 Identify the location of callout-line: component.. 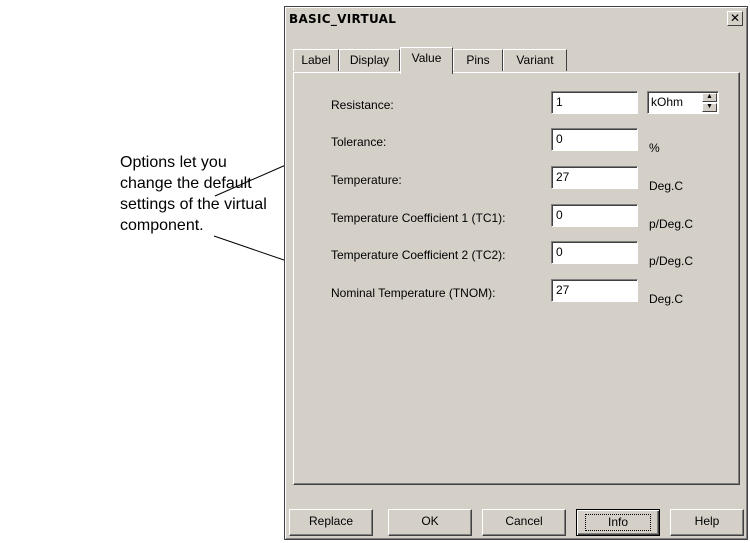
(162, 225).